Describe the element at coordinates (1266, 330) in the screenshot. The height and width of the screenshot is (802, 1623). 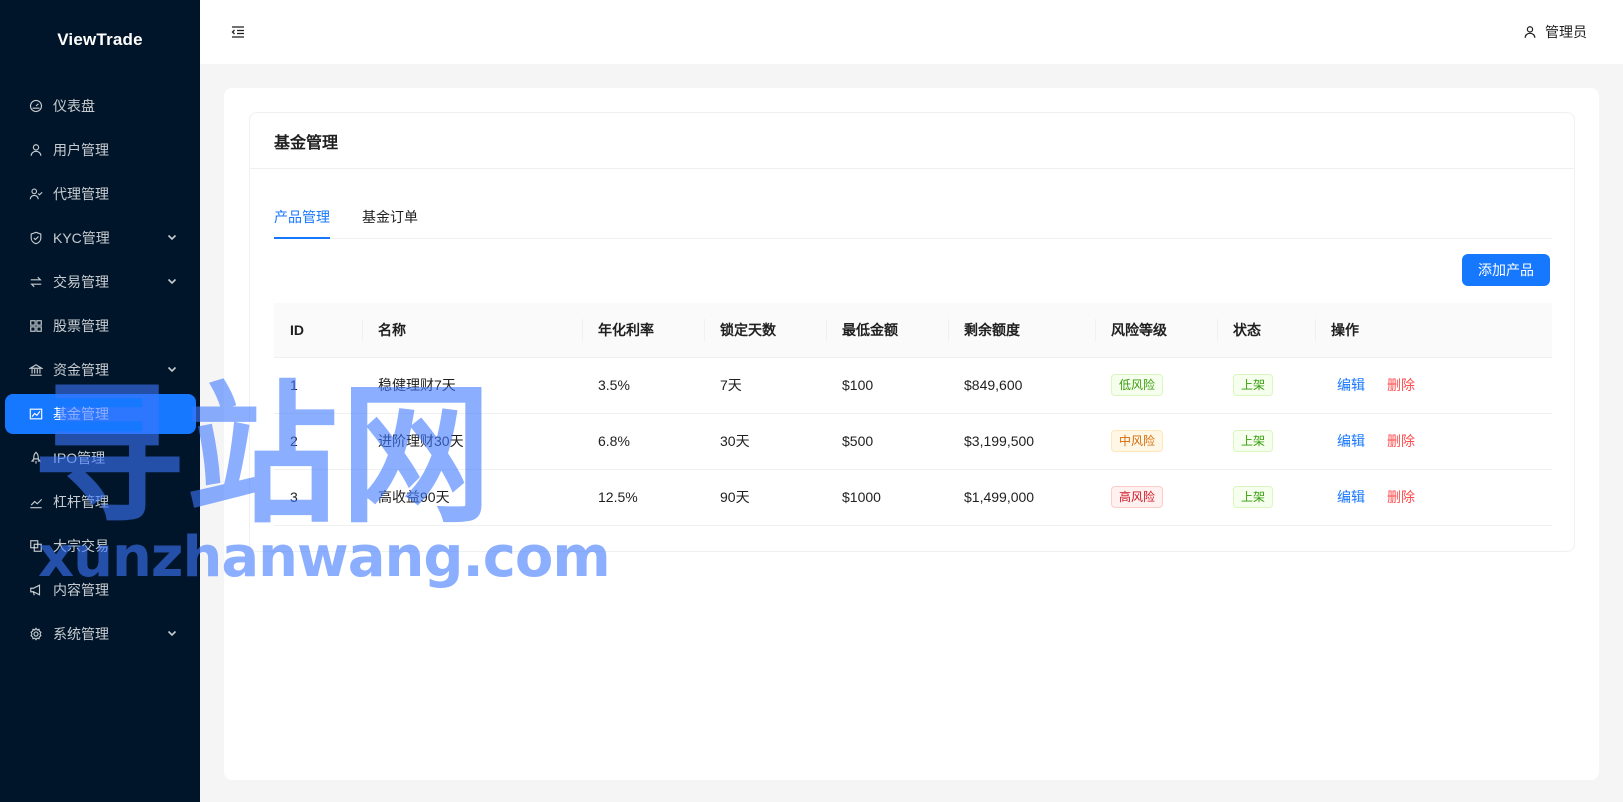
I see `column-header: 状态` at that location.